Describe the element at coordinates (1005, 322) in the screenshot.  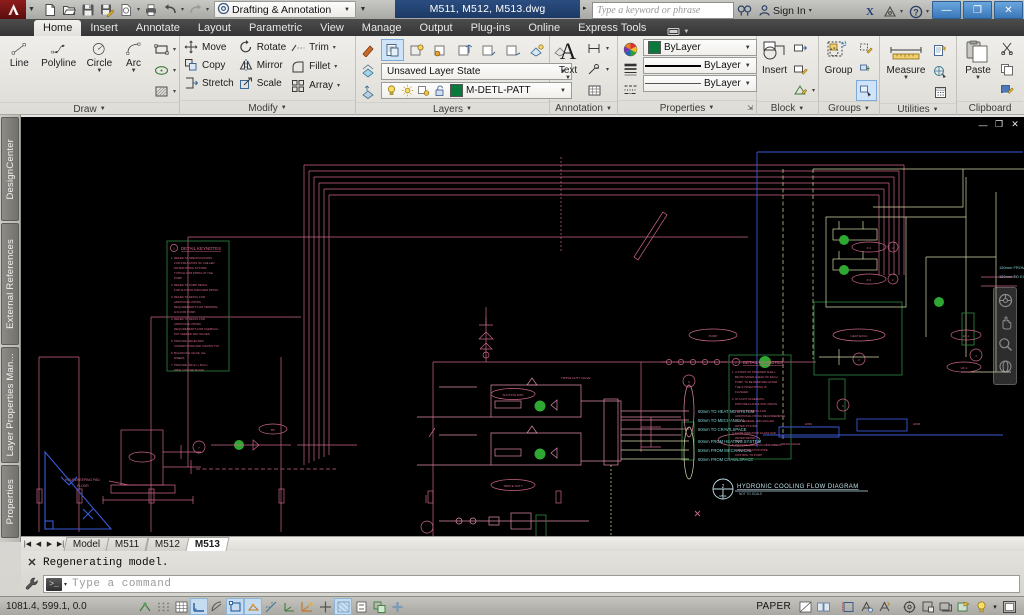
I see `pan-icon` at that location.